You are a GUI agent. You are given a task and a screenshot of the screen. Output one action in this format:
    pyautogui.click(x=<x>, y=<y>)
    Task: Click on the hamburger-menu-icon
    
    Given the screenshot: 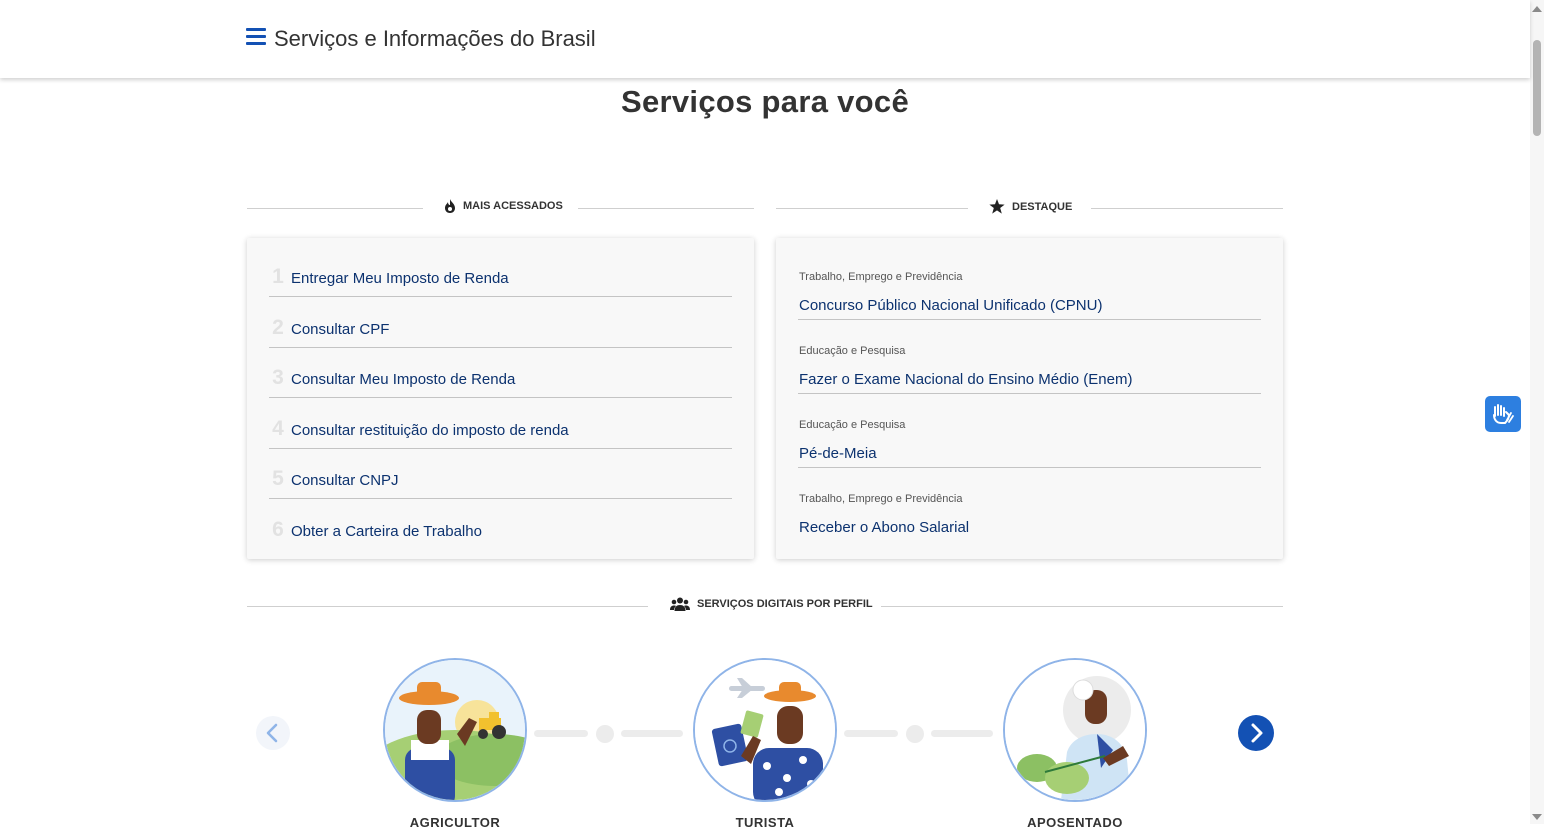 What is the action you would take?
    pyautogui.click(x=256, y=38)
    